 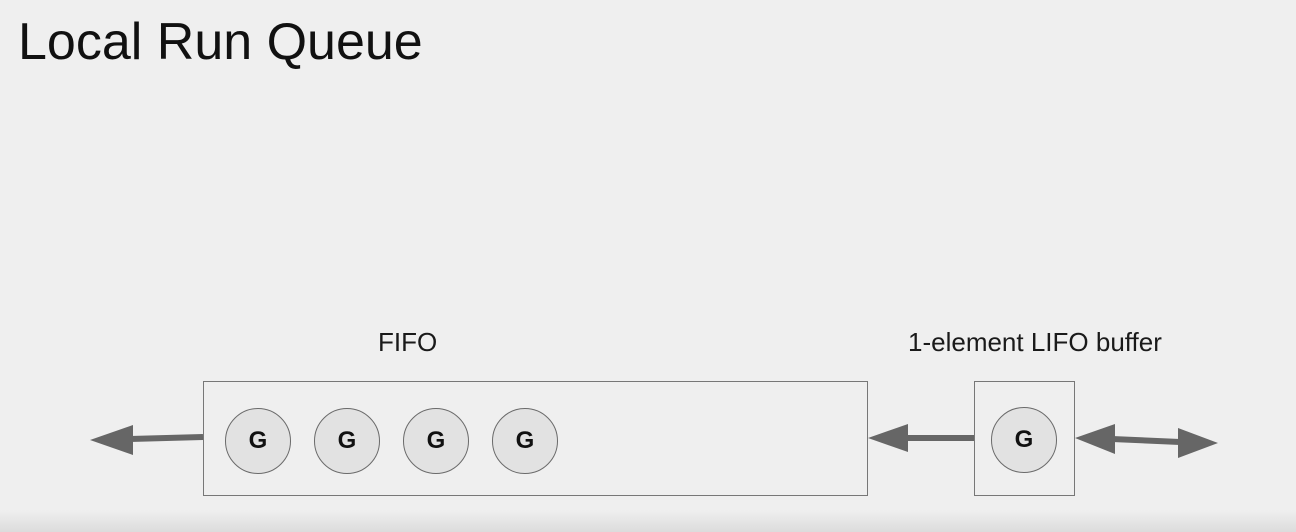 What do you see at coordinates (1035, 342) in the screenshot?
I see `lifo-buffer-label: 1-element LIFO buffer` at bounding box center [1035, 342].